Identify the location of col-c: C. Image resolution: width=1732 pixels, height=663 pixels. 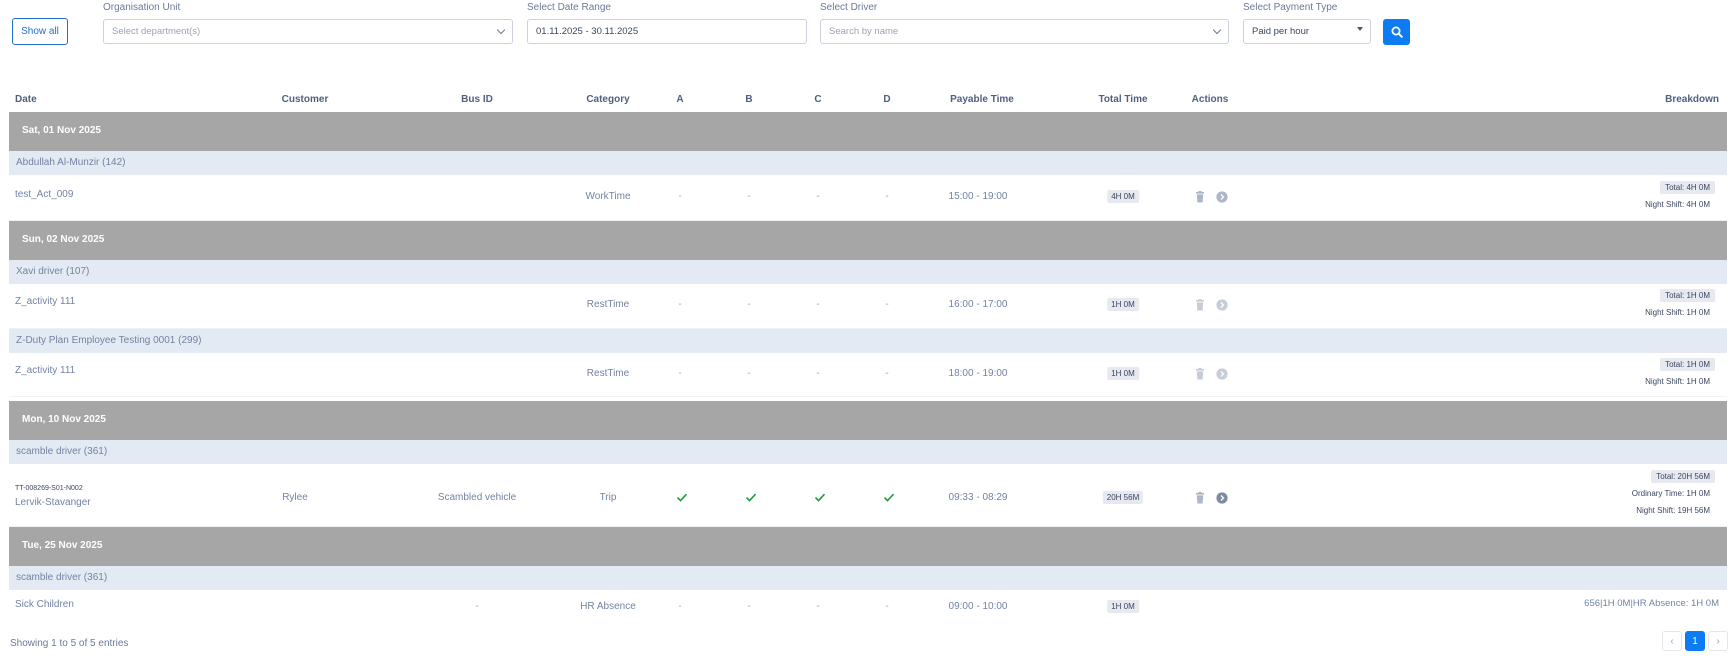
(818, 99).